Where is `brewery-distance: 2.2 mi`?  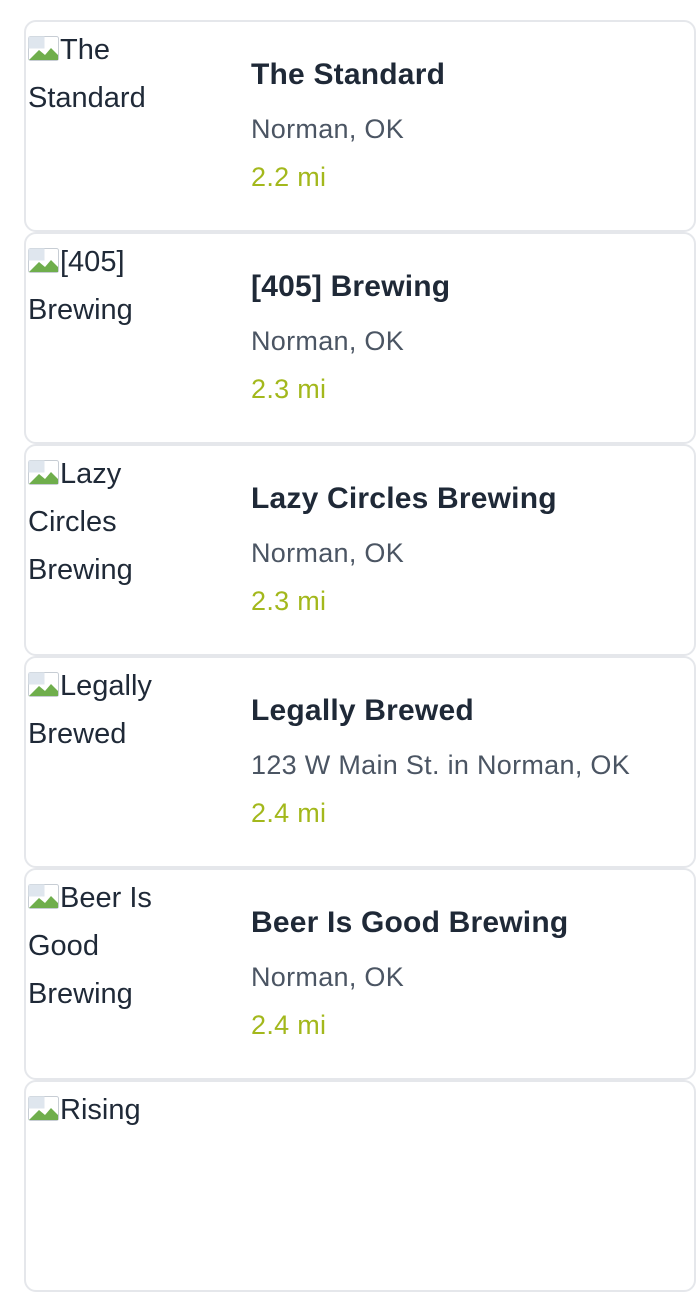
brewery-distance: 2.2 mi is located at coordinates (289, 177).